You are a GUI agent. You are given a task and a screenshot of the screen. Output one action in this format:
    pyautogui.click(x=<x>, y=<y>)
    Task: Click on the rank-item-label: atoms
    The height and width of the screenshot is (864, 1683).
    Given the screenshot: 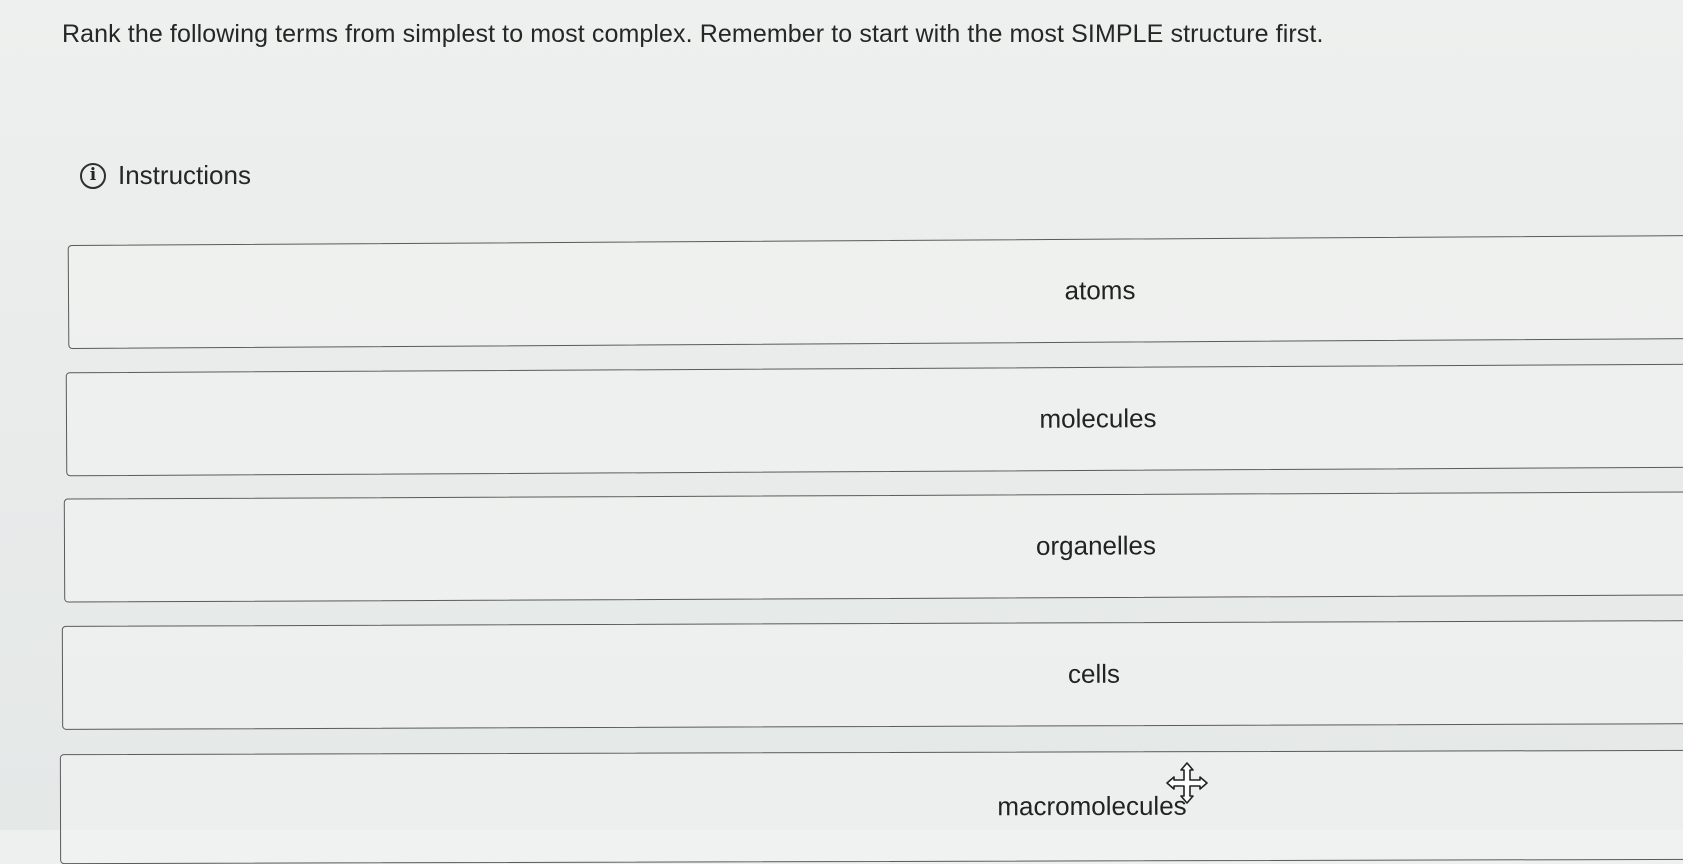 What is the action you would take?
    pyautogui.click(x=1100, y=290)
    